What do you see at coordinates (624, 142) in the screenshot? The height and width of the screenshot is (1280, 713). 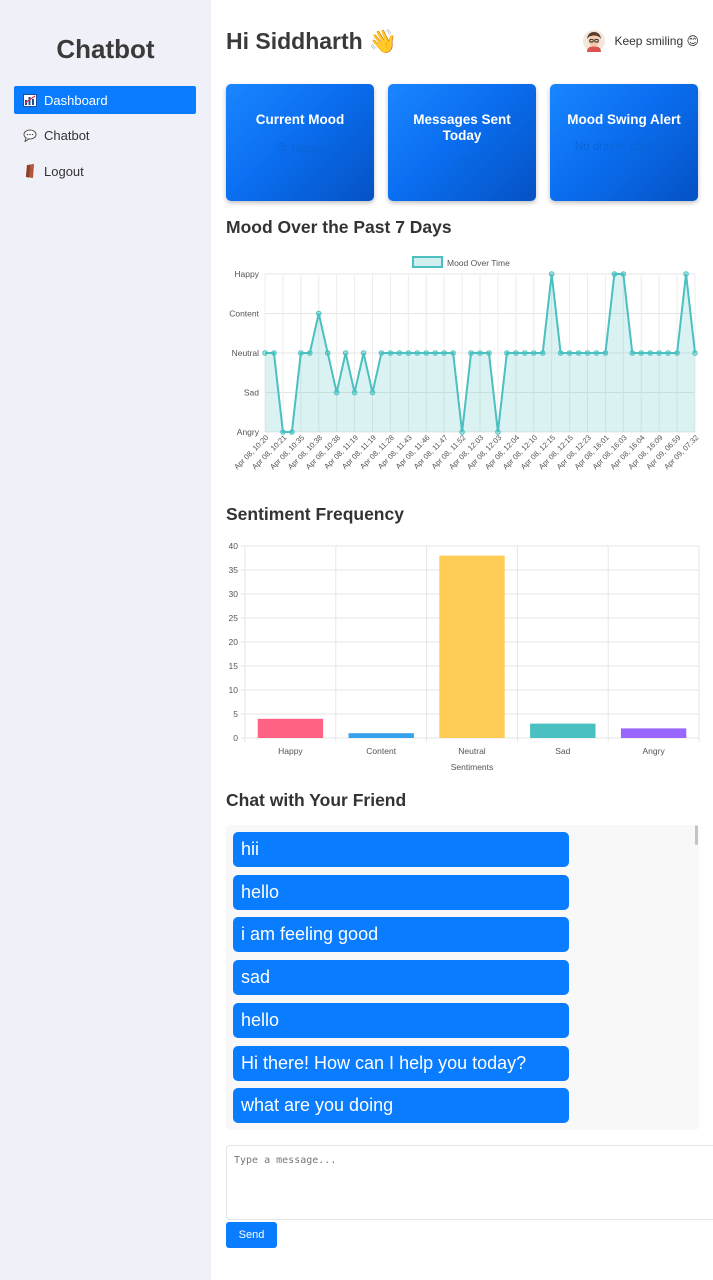 I see `mood-swing-alert-card: Mood Swing Alert No drastic changes` at bounding box center [624, 142].